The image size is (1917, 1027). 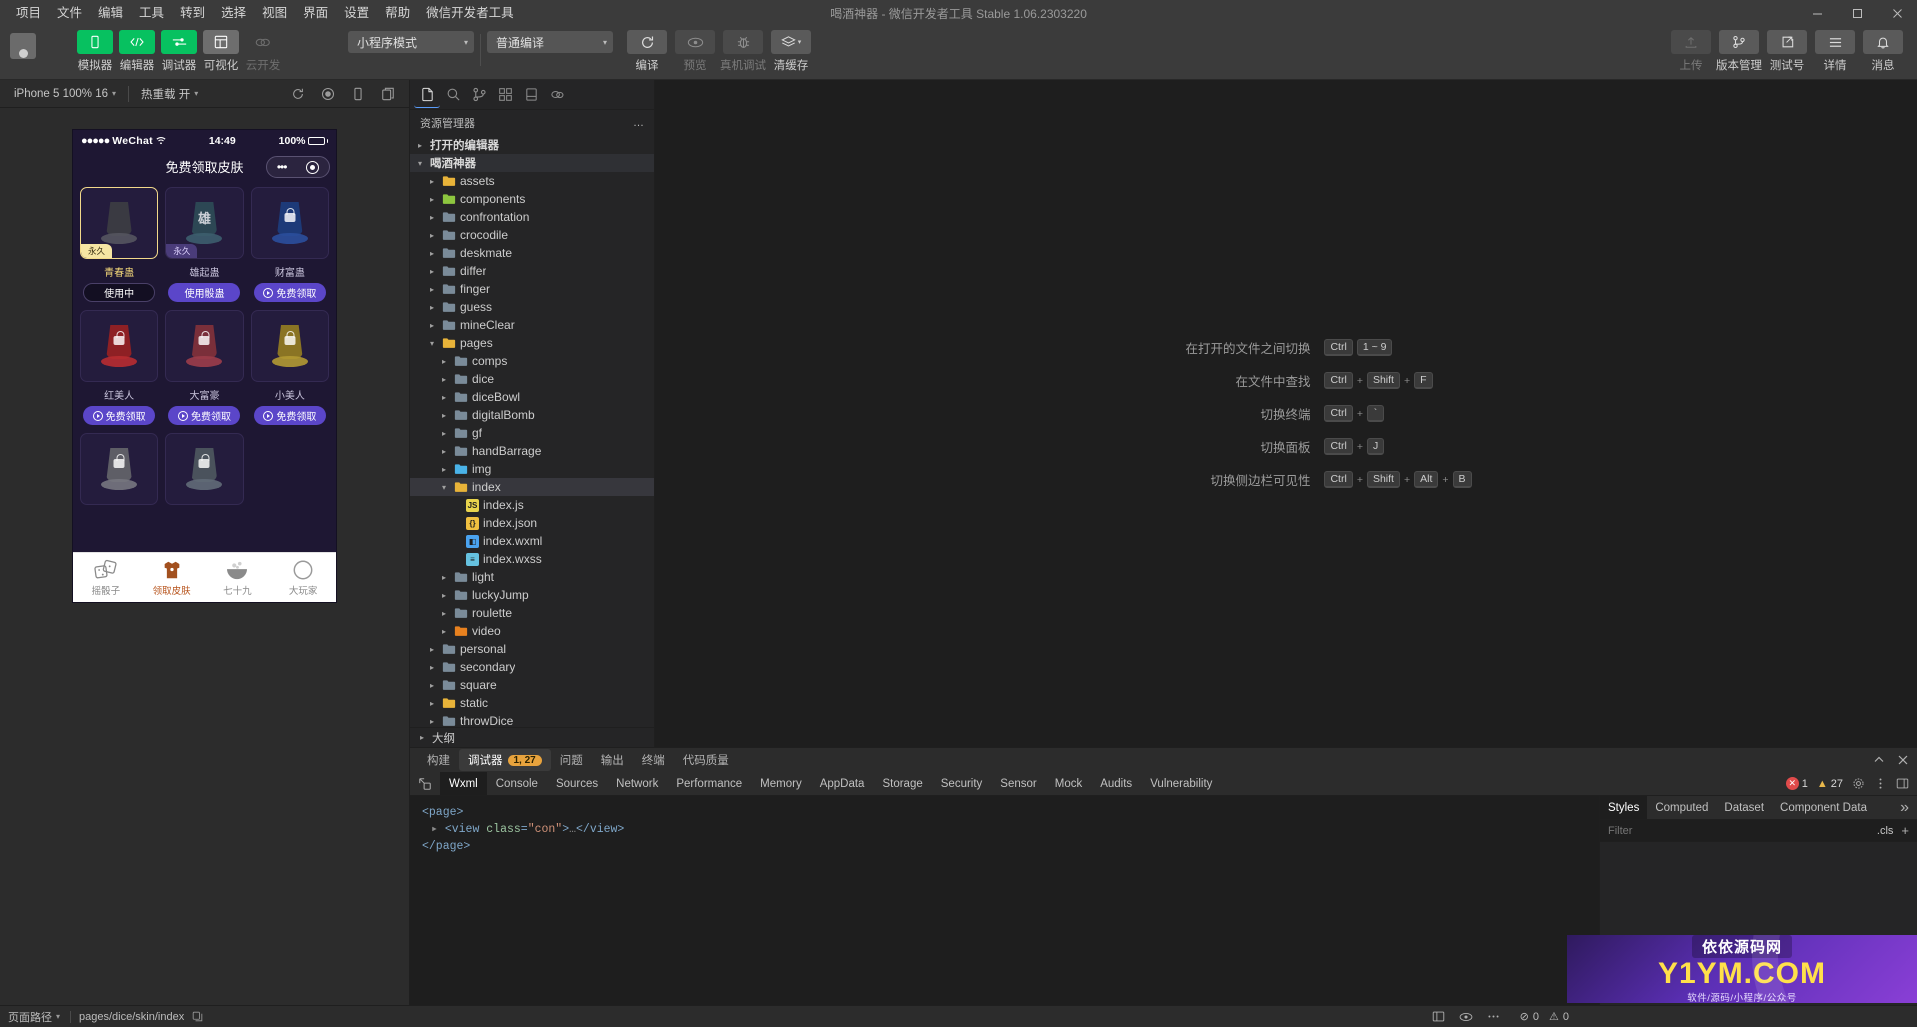 I want to click on record-icon, so click(x=328, y=94).